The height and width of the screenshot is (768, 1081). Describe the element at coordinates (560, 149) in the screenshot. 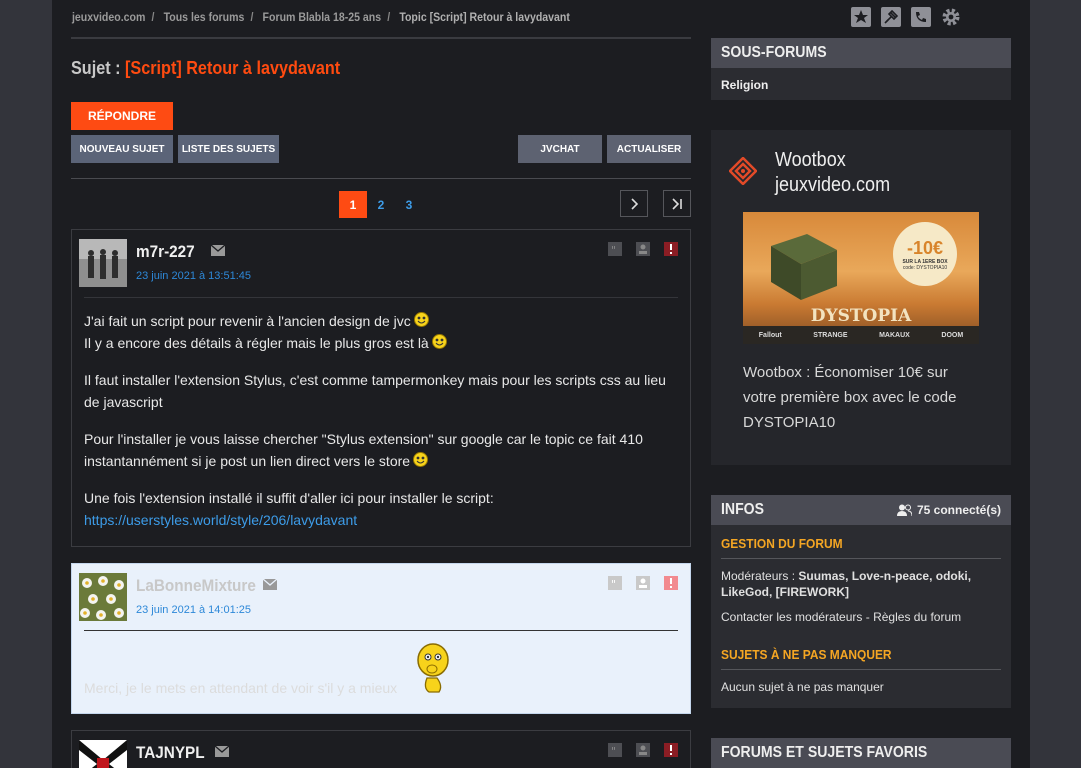

I see `jvchat-button: JVCHAT` at that location.